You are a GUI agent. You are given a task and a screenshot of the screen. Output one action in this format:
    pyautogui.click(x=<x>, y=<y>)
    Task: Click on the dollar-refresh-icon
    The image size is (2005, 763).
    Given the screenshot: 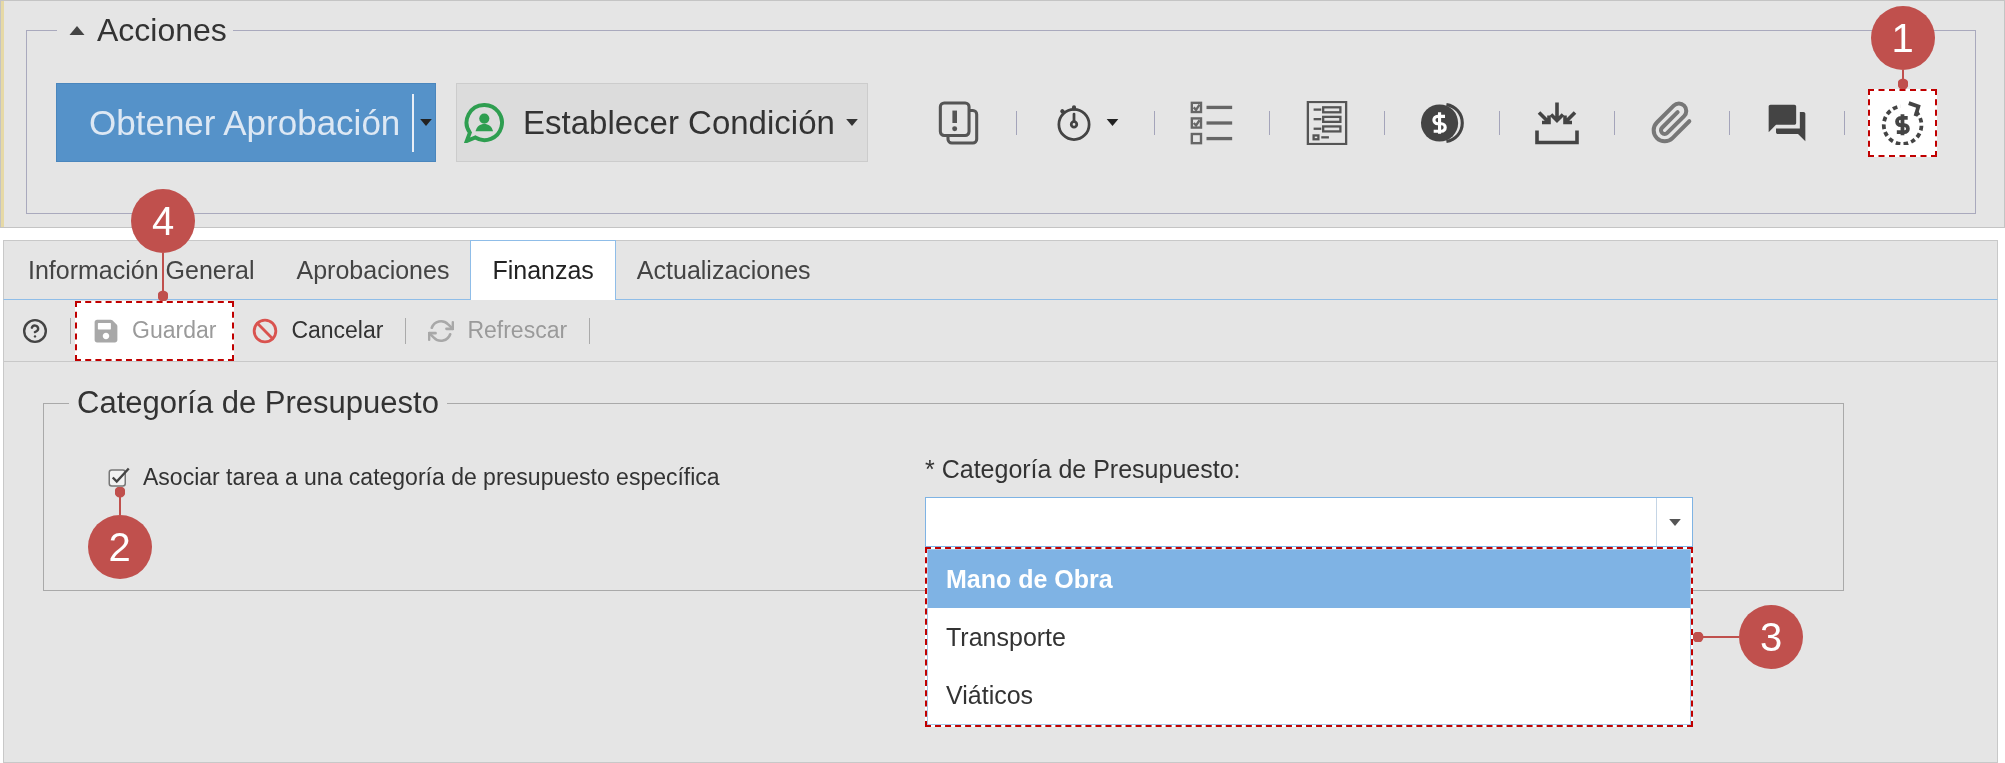 What is the action you would take?
    pyautogui.click(x=1902, y=122)
    